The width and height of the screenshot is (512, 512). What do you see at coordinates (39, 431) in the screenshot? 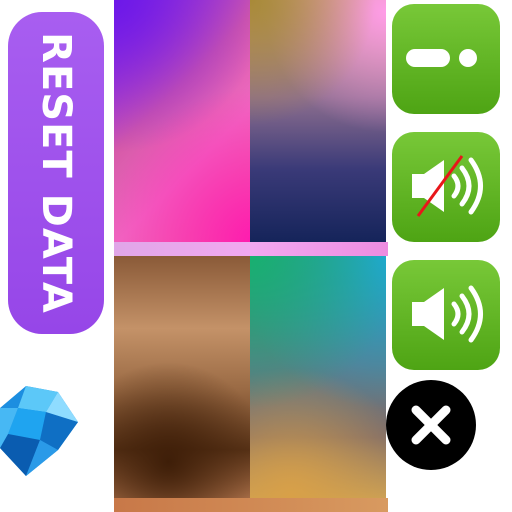
I see `blue-gem-icon` at bounding box center [39, 431].